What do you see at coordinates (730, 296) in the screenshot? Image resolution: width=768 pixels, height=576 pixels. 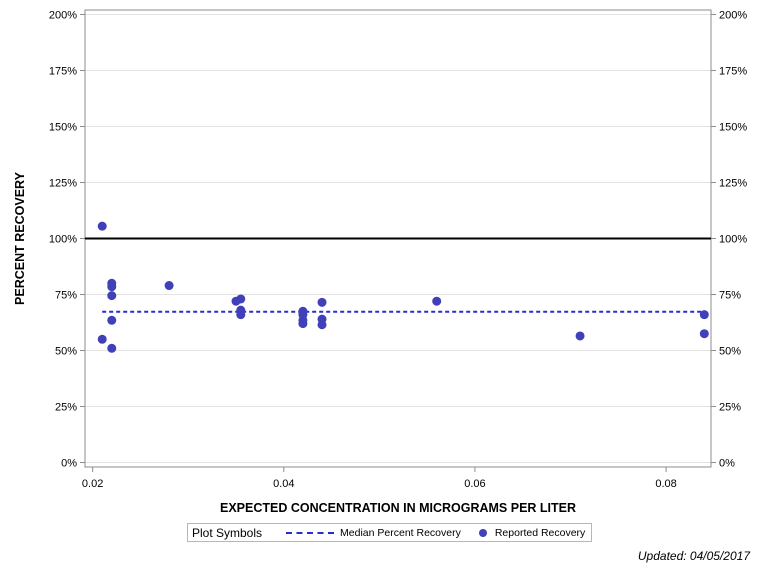 I see `y-tick-label-right: 75%` at bounding box center [730, 296].